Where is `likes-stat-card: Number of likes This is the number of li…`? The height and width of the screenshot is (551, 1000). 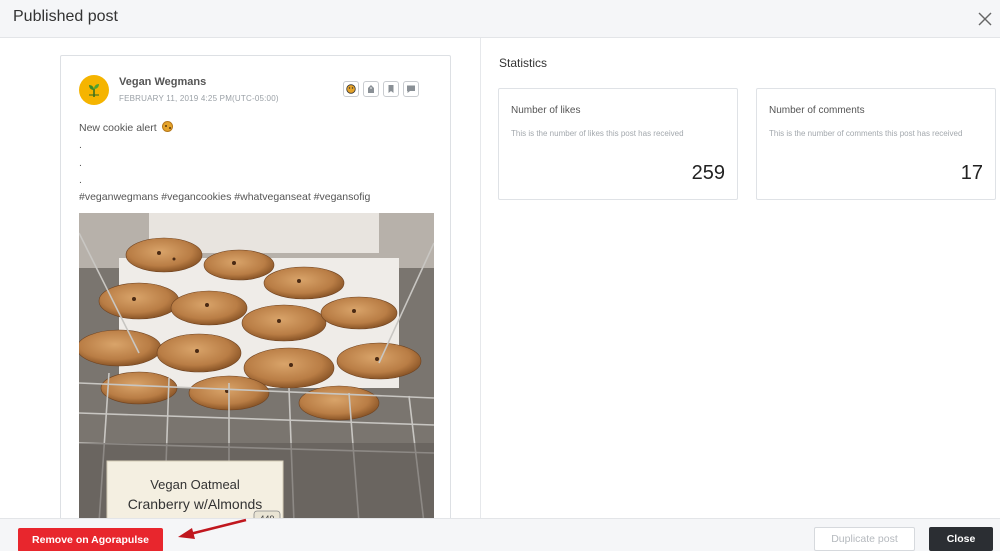
likes-stat-card: Number of likes This is the number of li… is located at coordinates (618, 144).